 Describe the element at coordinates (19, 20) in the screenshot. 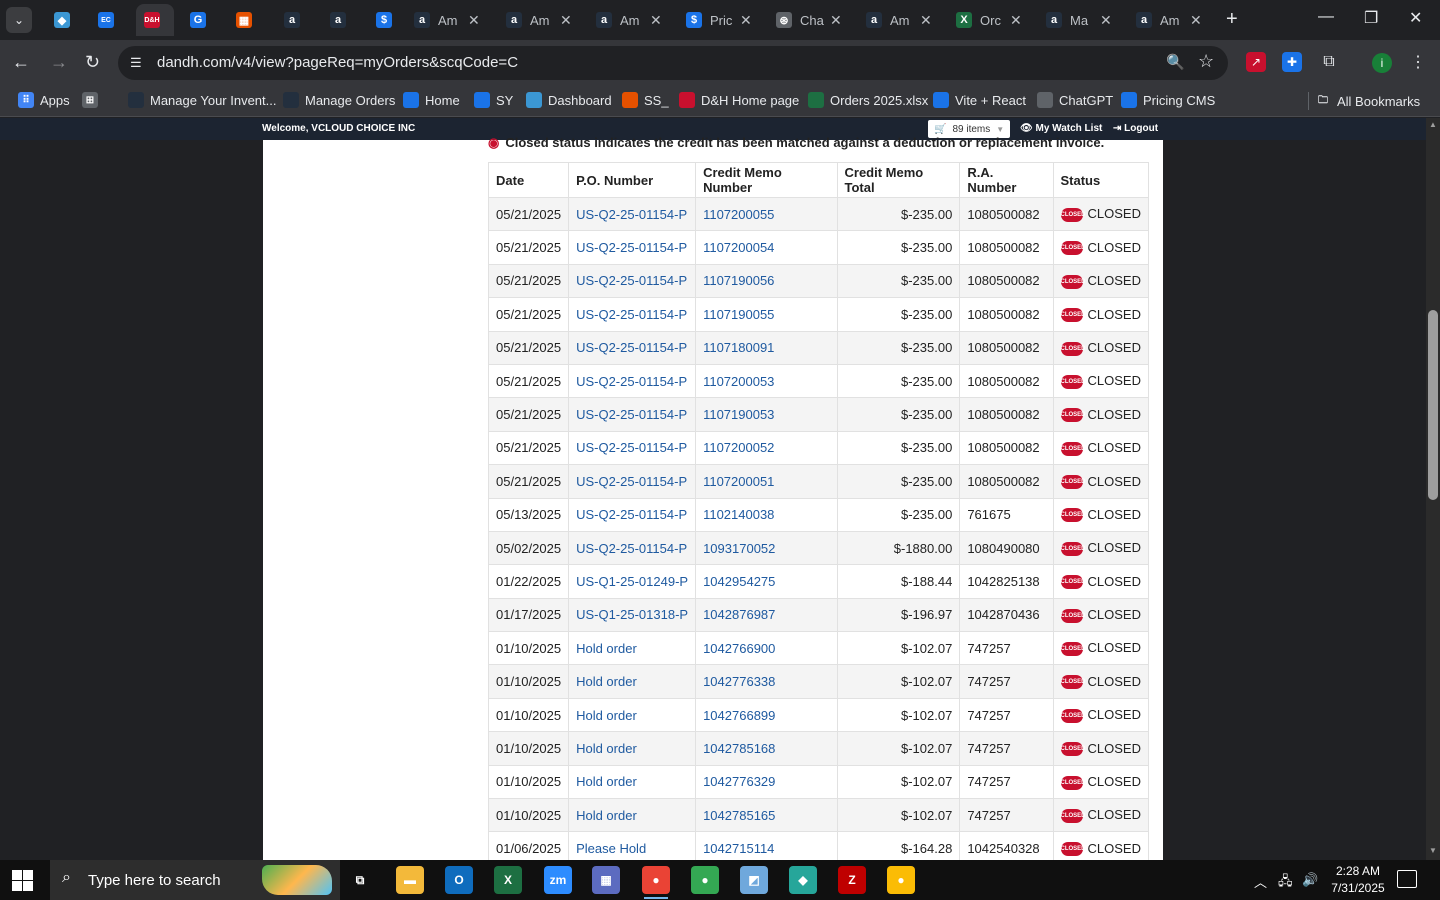

I see `tab-search-icon: ⌄` at that location.